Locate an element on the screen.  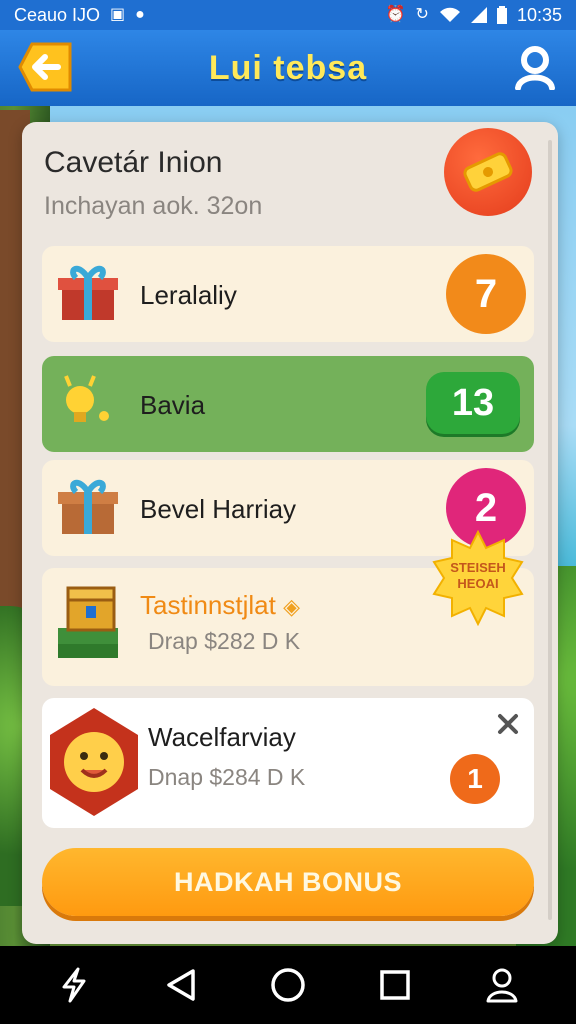
panel-subtitle: Inchayan aok. 32on is located at coordinates (153, 206).